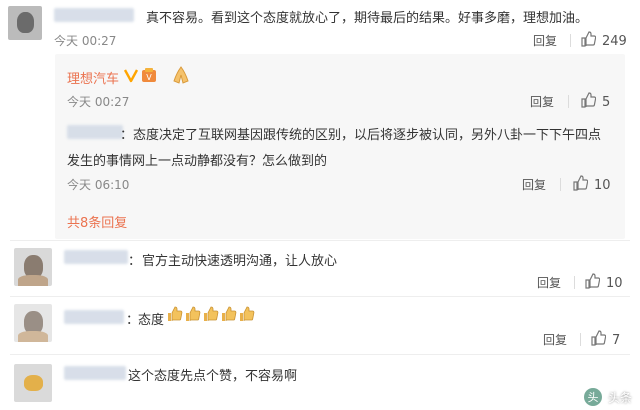 The width and height of the screenshot is (640, 410). What do you see at coordinates (131, 77) in the screenshot?
I see `verified-icon` at bounding box center [131, 77].